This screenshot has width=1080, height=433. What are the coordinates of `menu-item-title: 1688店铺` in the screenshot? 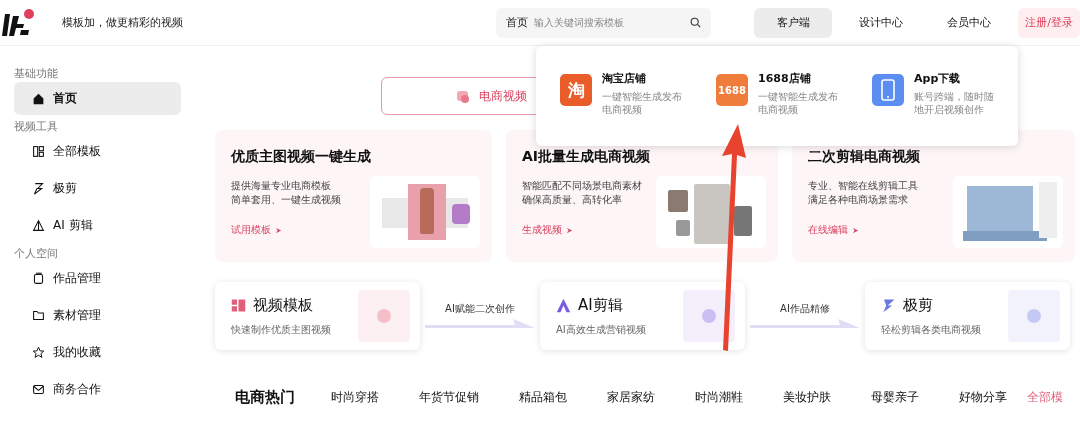 It's located at (785, 78).